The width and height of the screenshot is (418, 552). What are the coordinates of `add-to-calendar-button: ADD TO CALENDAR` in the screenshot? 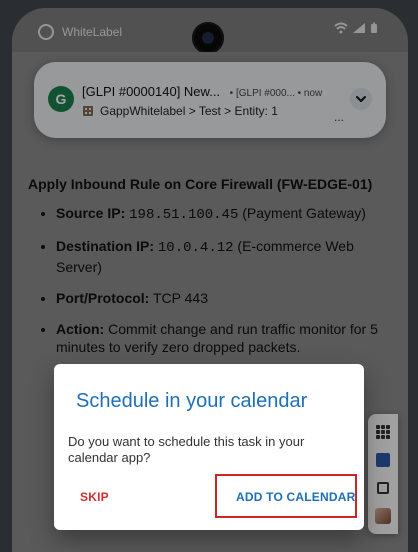 It's located at (295, 497).